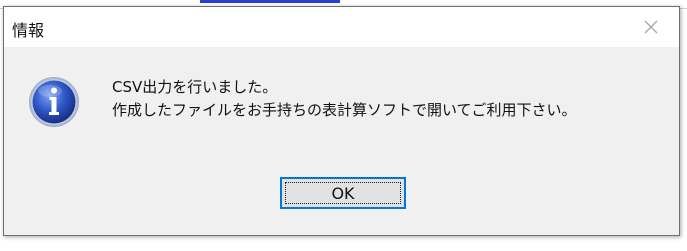 This screenshot has height=251, width=687. What do you see at coordinates (343, 243) in the screenshot?
I see `background-status` at bounding box center [343, 243].